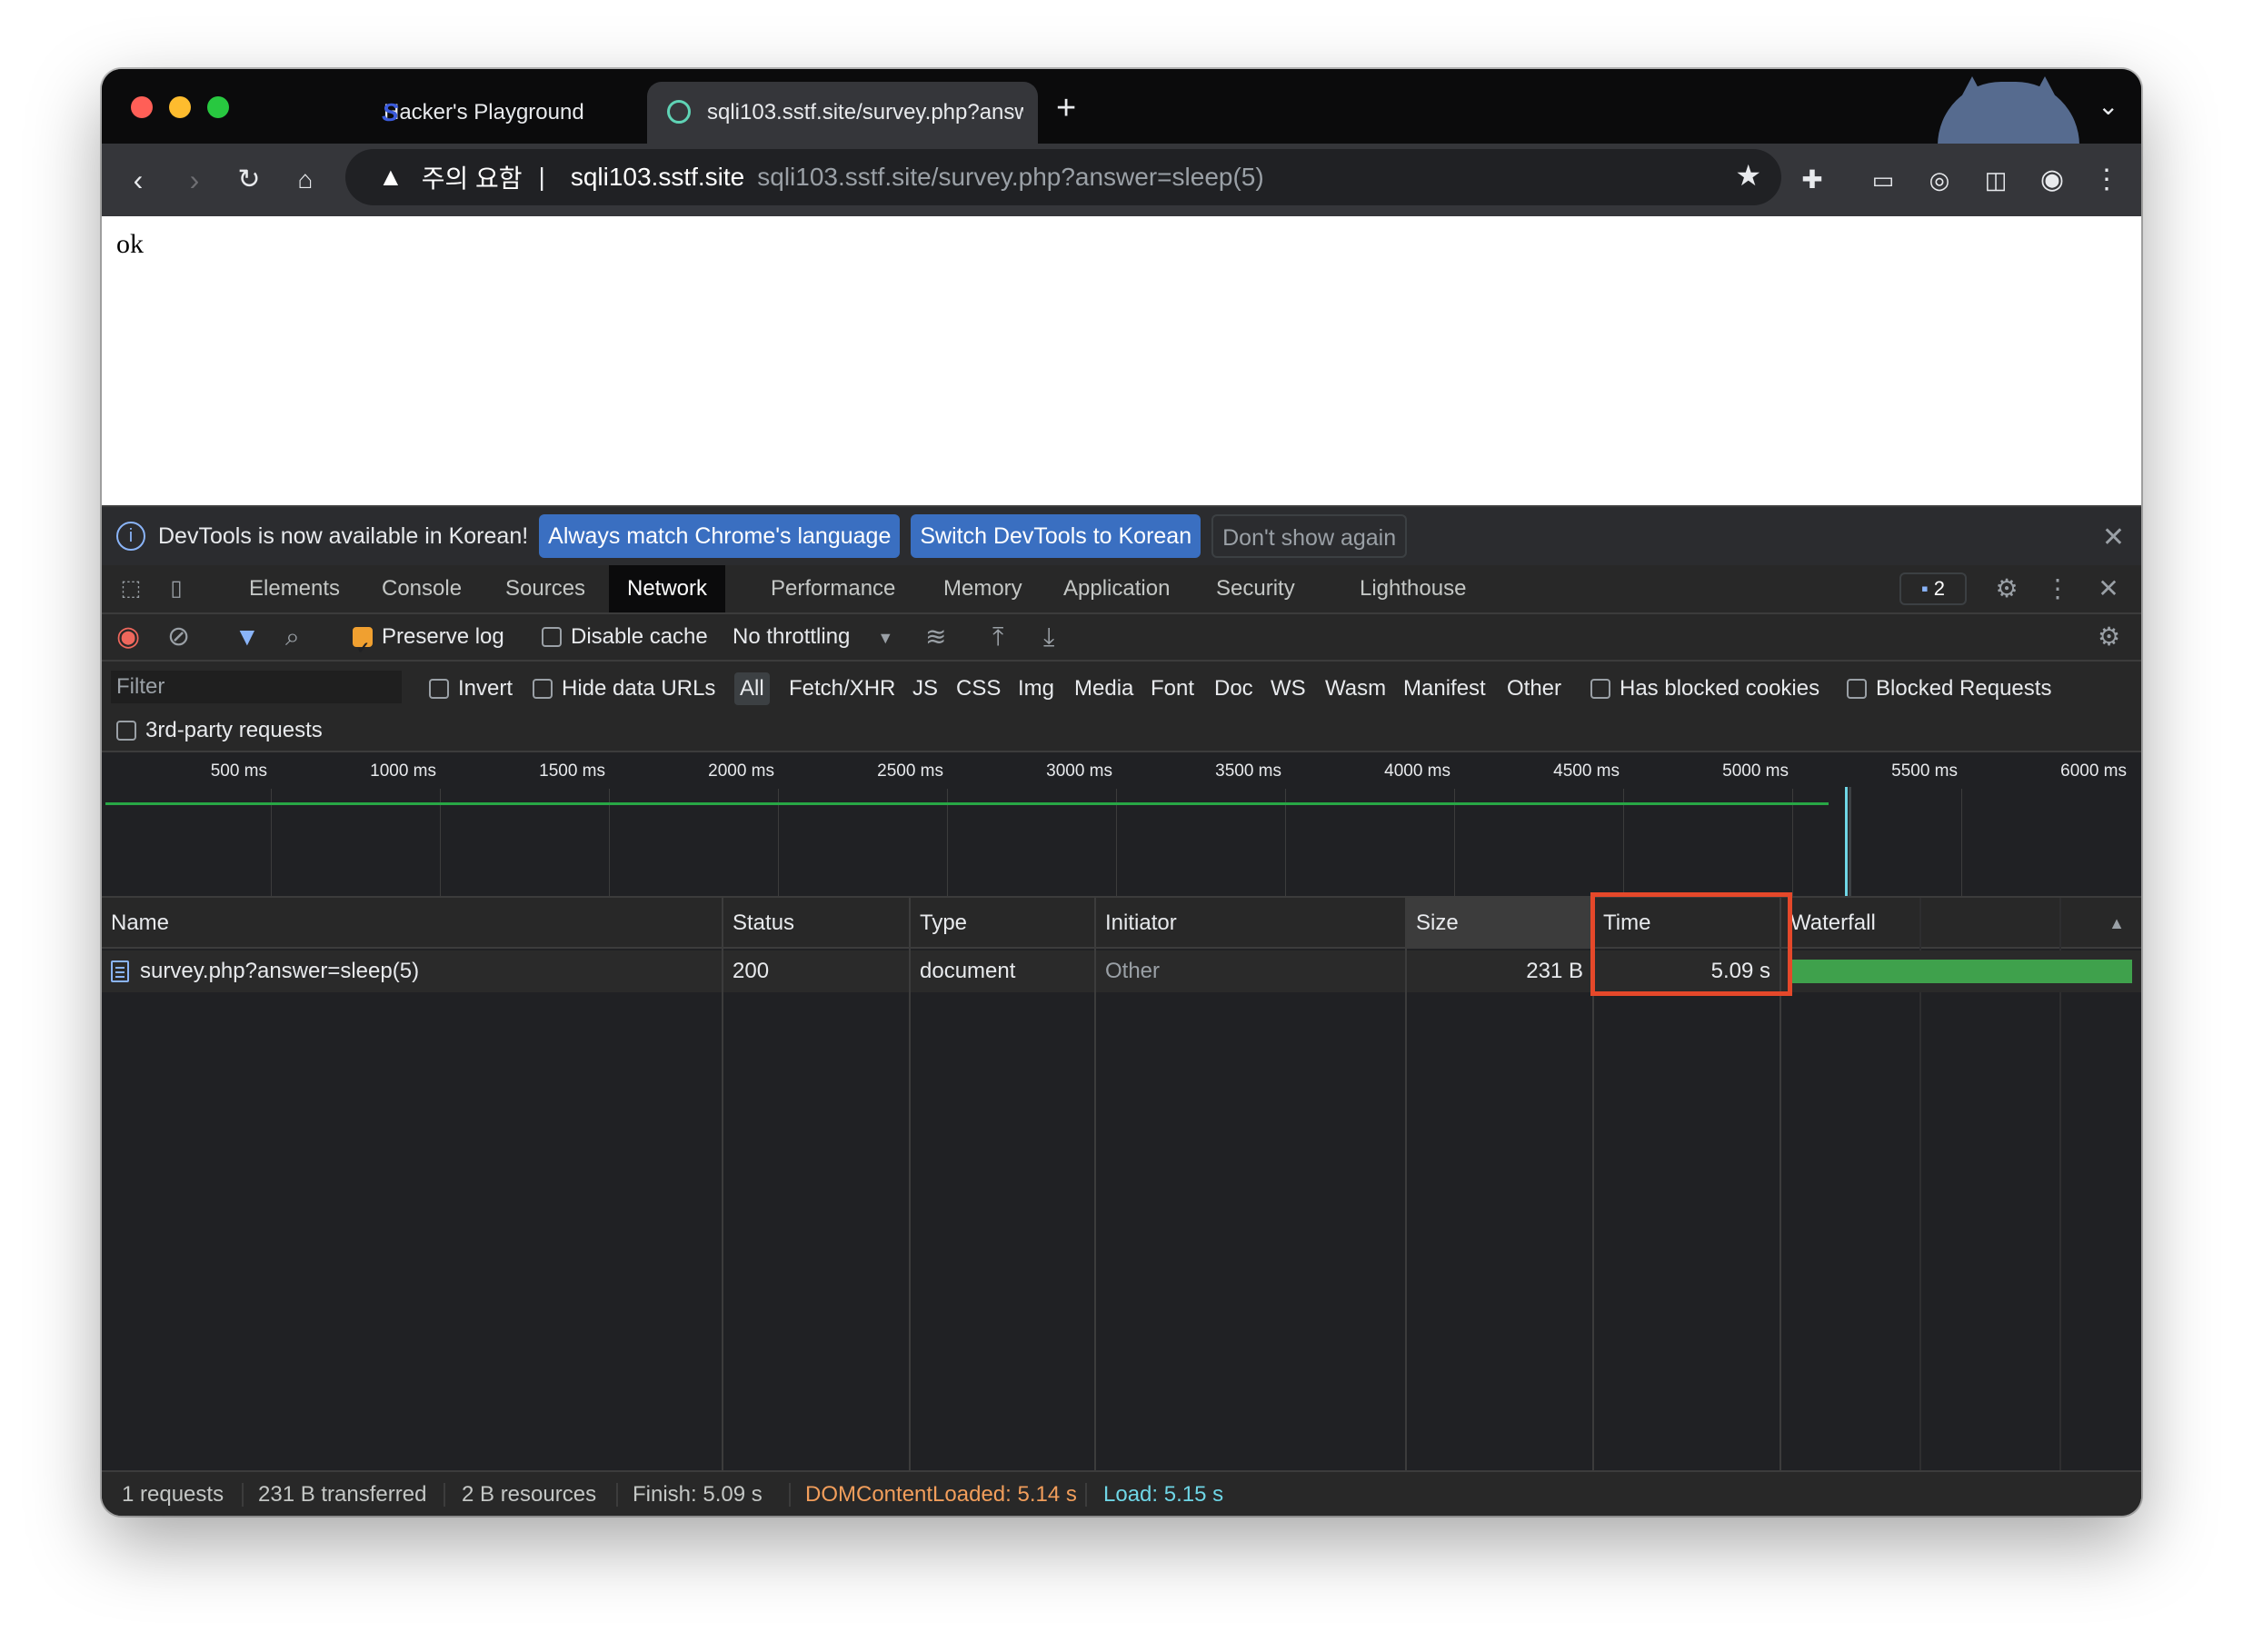  I want to click on col-header-status: Status, so click(816, 923).